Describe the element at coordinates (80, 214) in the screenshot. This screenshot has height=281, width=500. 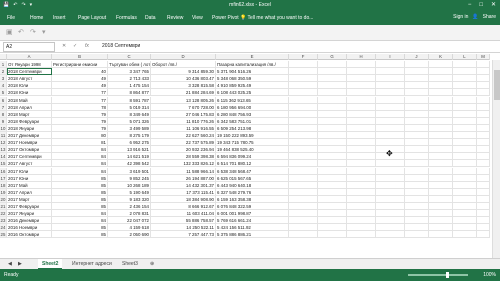
I see `cell-b22: 84` at that location.